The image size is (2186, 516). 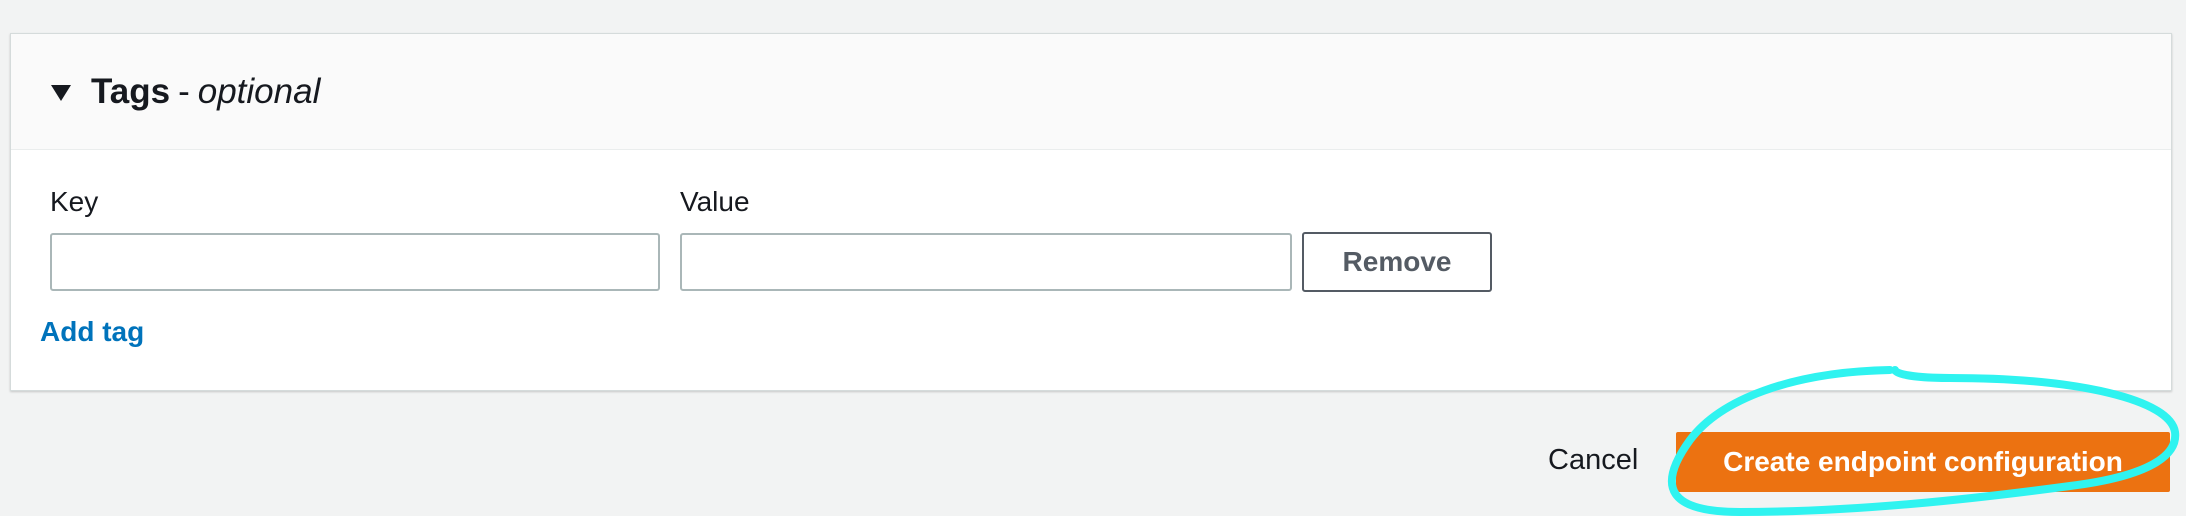 What do you see at coordinates (1923, 462) in the screenshot?
I see `create-endpoint-configuration-button: Create endpoint configuration` at bounding box center [1923, 462].